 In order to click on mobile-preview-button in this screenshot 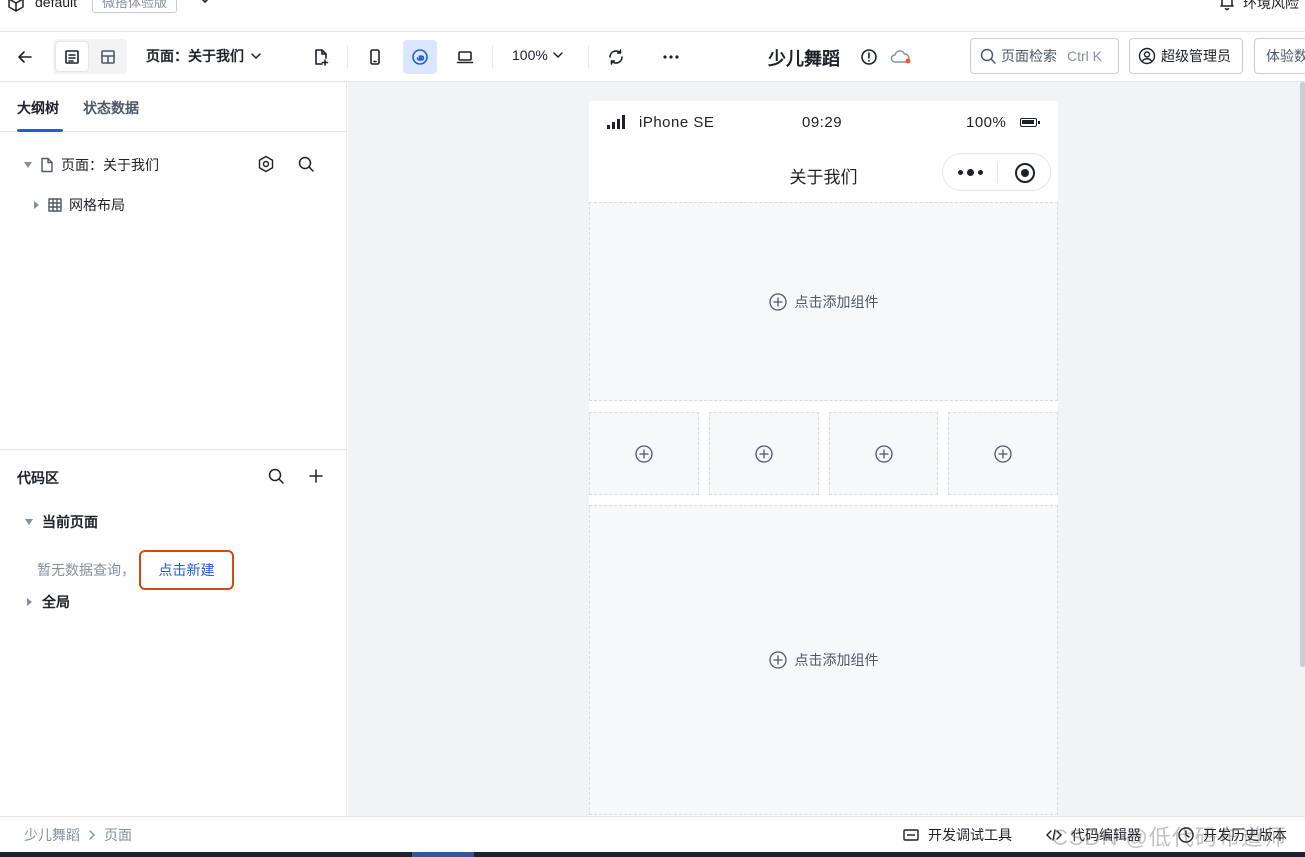, I will do `click(375, 57)`.